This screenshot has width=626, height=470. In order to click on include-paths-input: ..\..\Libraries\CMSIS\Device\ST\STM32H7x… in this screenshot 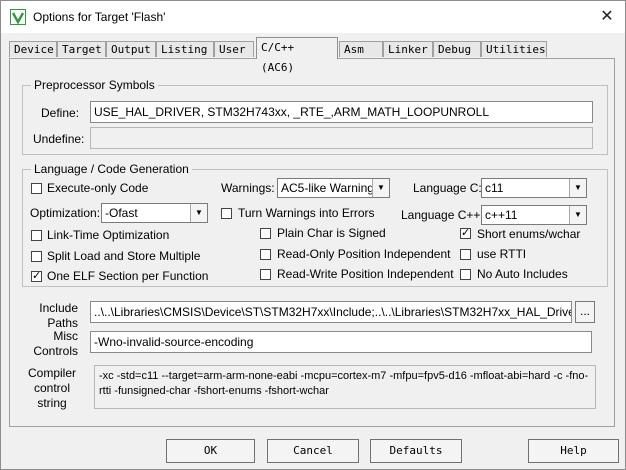, I will do `click(331, 312)`.